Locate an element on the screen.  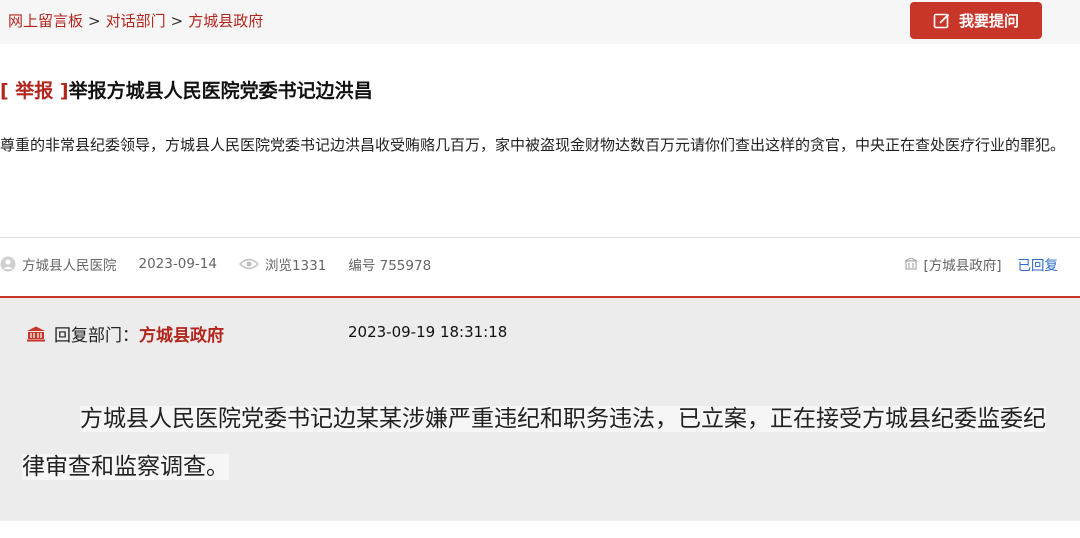
reply-department-name: 方城县政府 is located at coordinates (181, 336).